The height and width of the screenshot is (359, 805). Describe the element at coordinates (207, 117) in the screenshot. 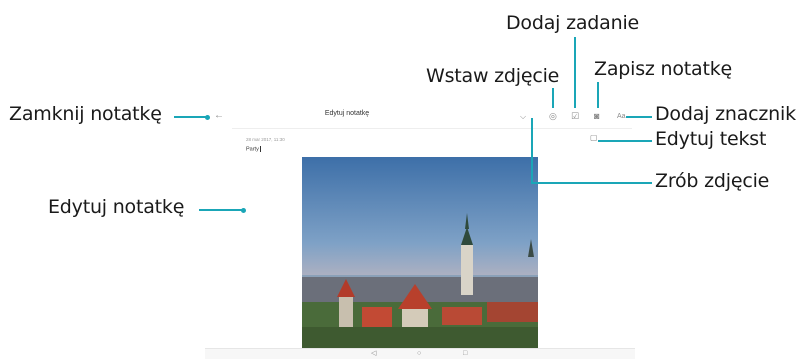

I see `callout-dot-close` at that location.